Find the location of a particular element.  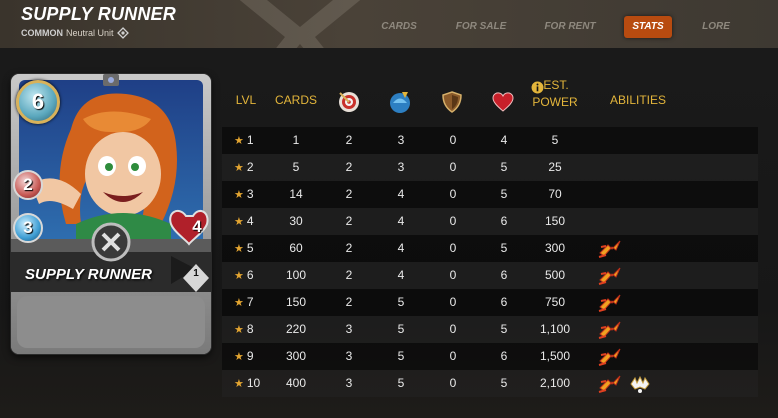

tab-cards: CARDS is located at coordinates (399, 27).